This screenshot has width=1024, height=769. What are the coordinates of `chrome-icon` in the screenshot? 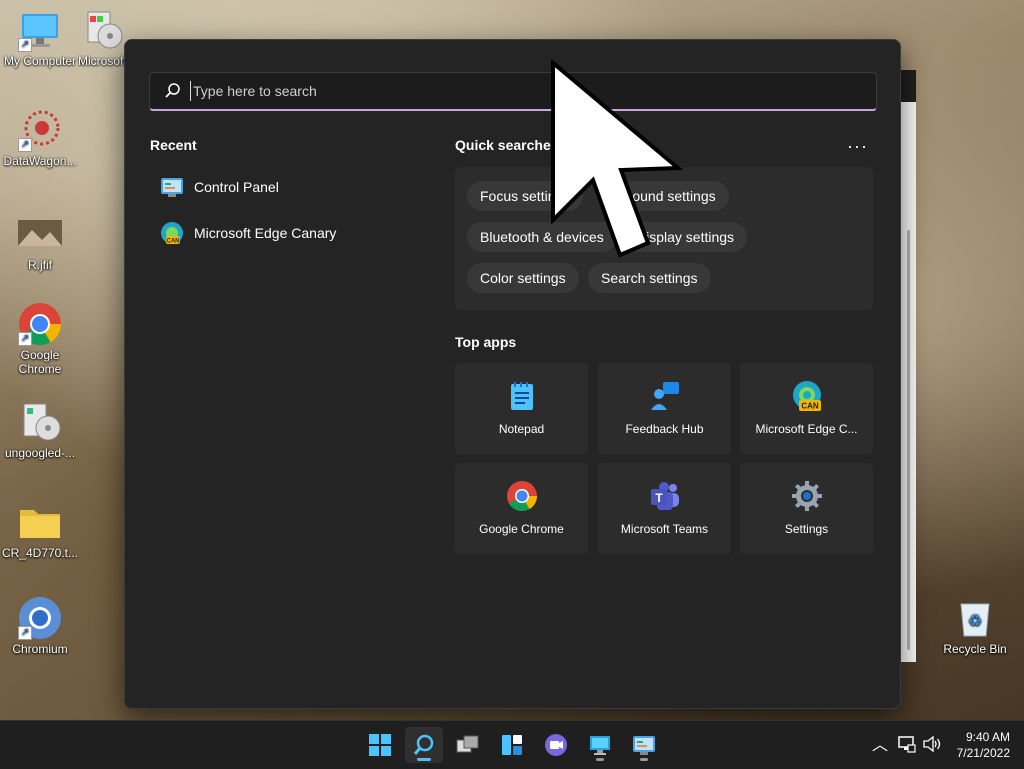 It's located at (522, 496).